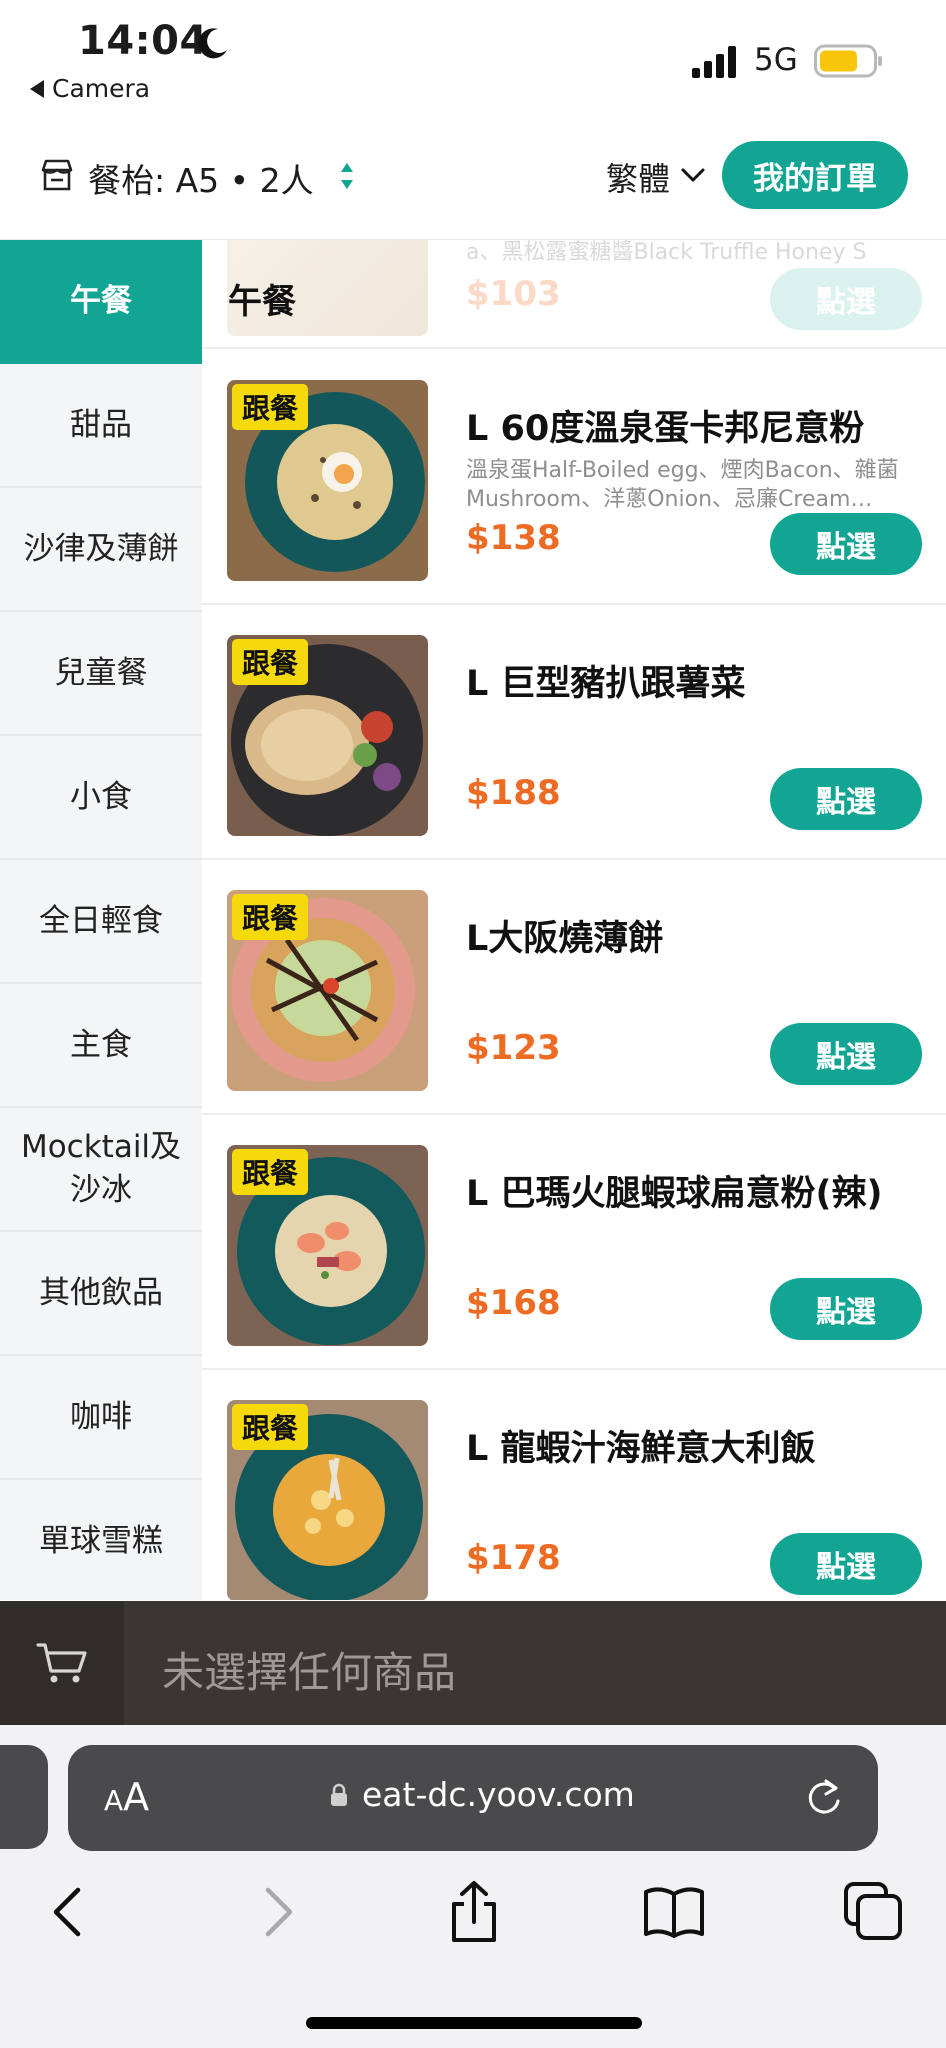  Describe the element at coordinates (674, 1912) in the screenshot. I see `bookmarks-icon` at that location.